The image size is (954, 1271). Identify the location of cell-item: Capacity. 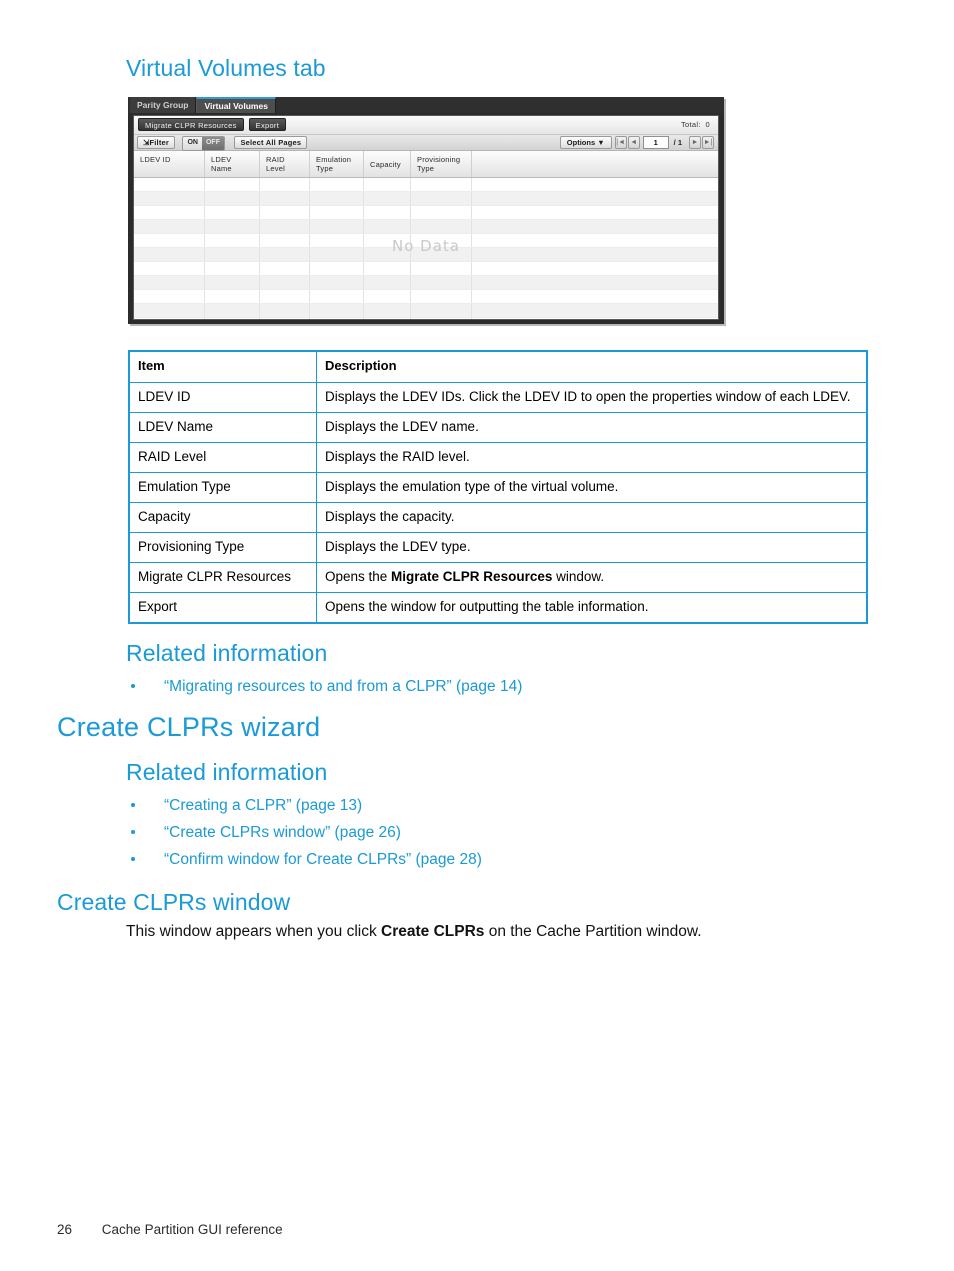
(222, 517).